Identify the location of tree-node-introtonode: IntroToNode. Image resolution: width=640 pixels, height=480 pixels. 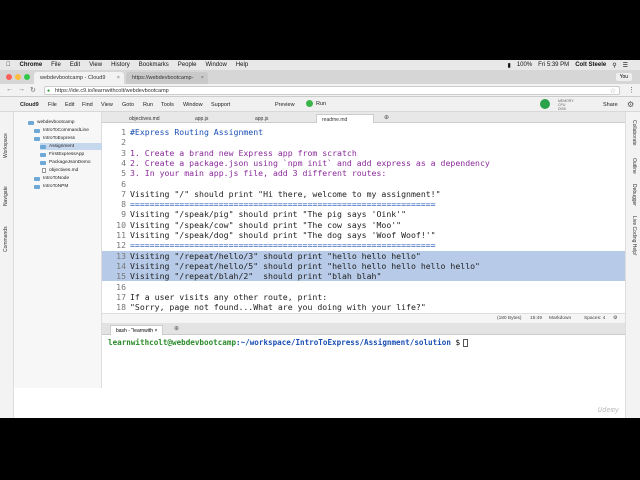
(51, 178).